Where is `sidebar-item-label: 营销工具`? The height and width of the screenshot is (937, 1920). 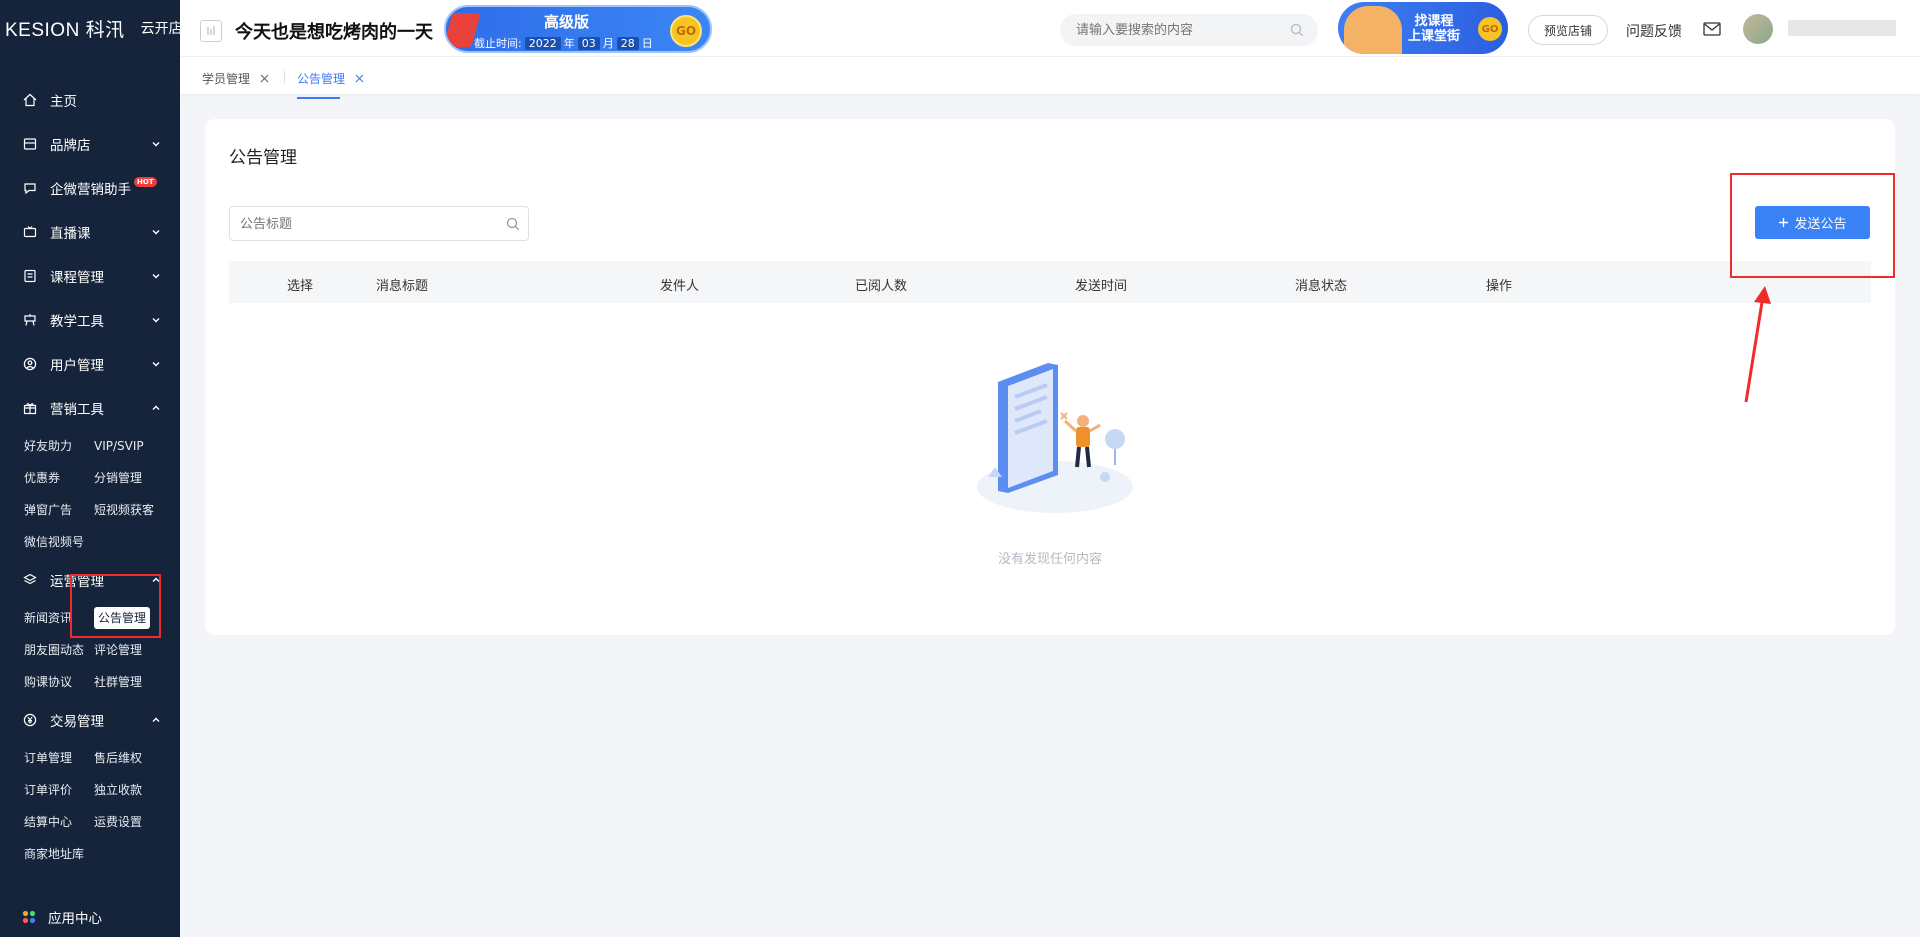
sidebar-item-label: 营销工具 is located at coordinates (77, 410).